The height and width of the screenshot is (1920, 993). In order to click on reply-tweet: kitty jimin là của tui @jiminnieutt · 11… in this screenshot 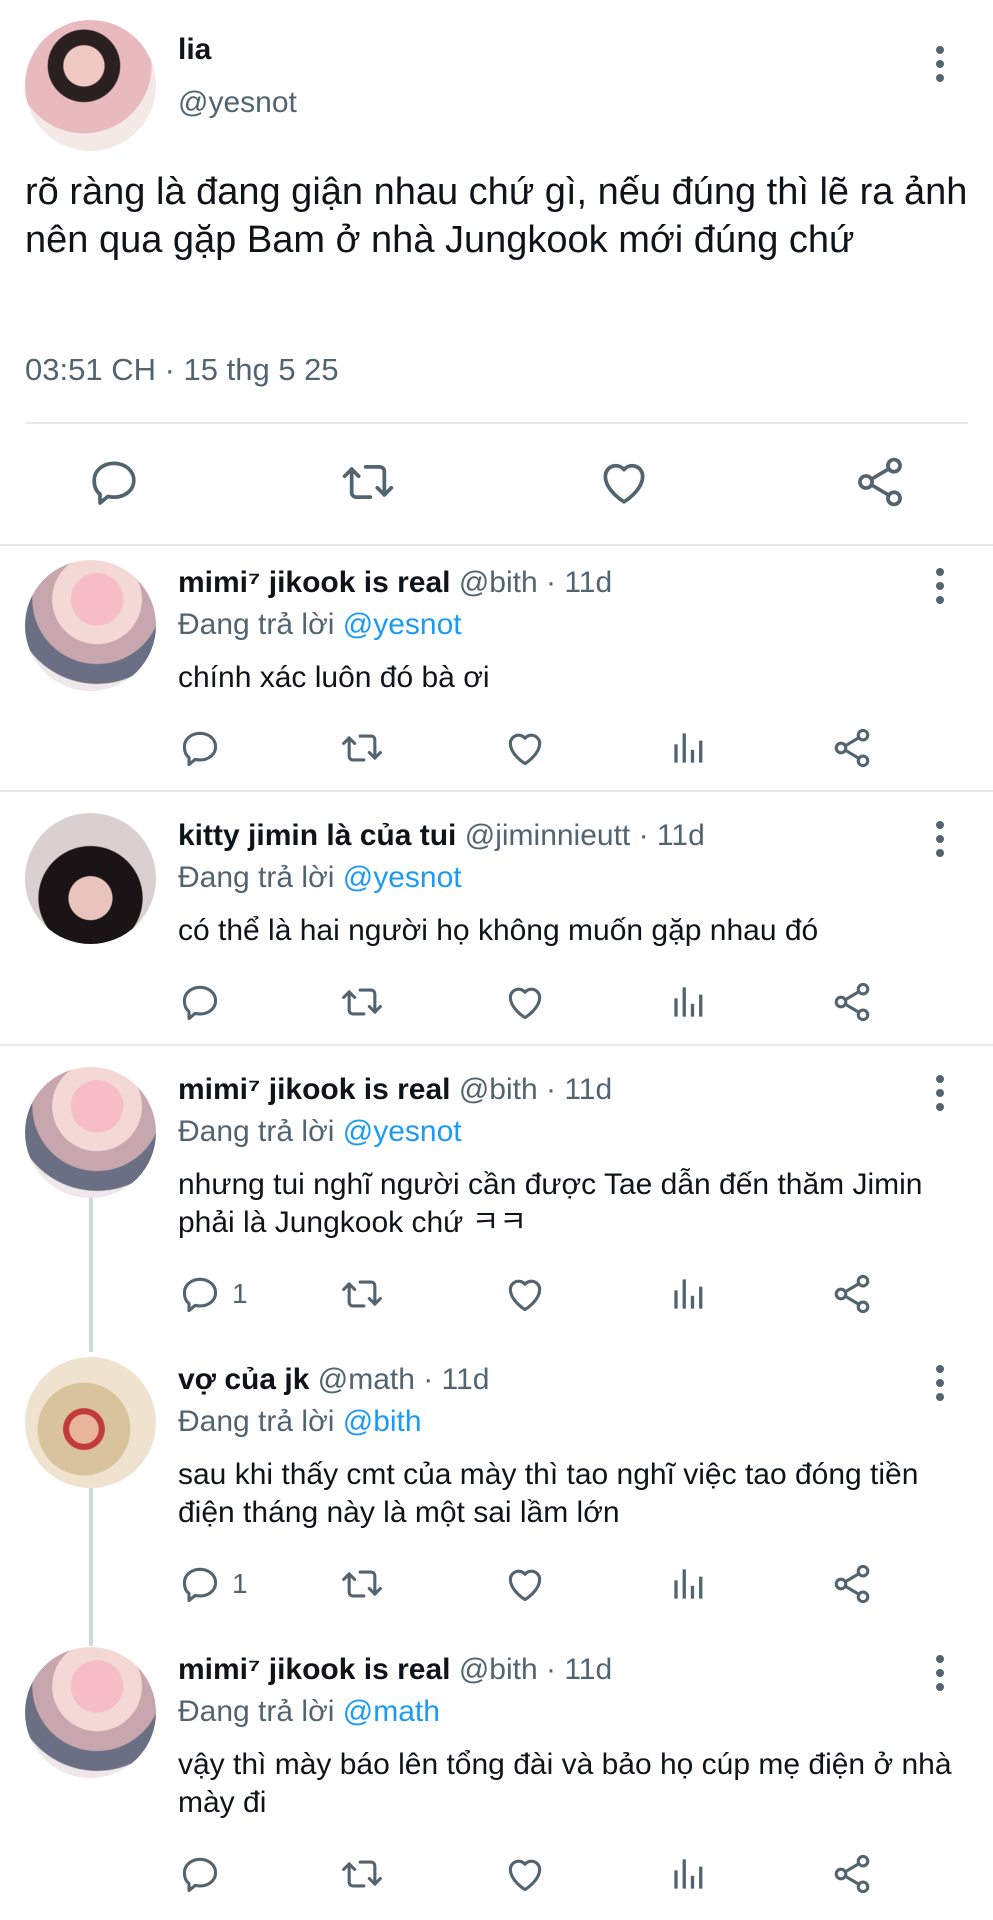, I will do `click(496, 918)`.